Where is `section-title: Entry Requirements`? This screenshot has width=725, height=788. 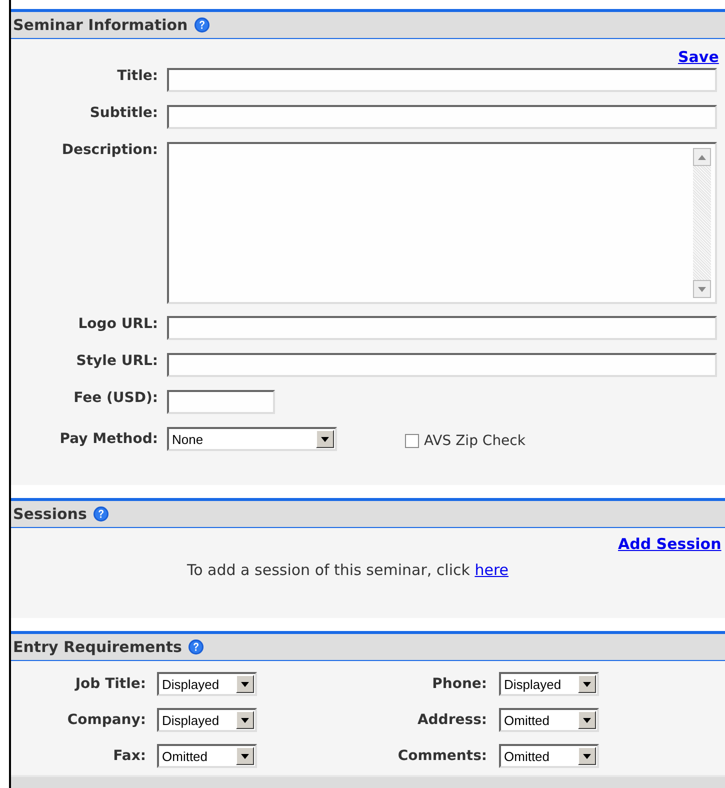
section-title: Entry Requirements is located at coordinates (97, 647).